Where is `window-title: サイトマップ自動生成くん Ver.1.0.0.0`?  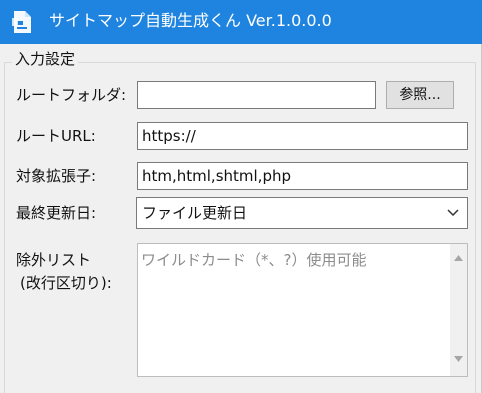 window-title: サイトマップ自動生成くん Ver.1.0.0.0 is located at coordinates (190, 20).